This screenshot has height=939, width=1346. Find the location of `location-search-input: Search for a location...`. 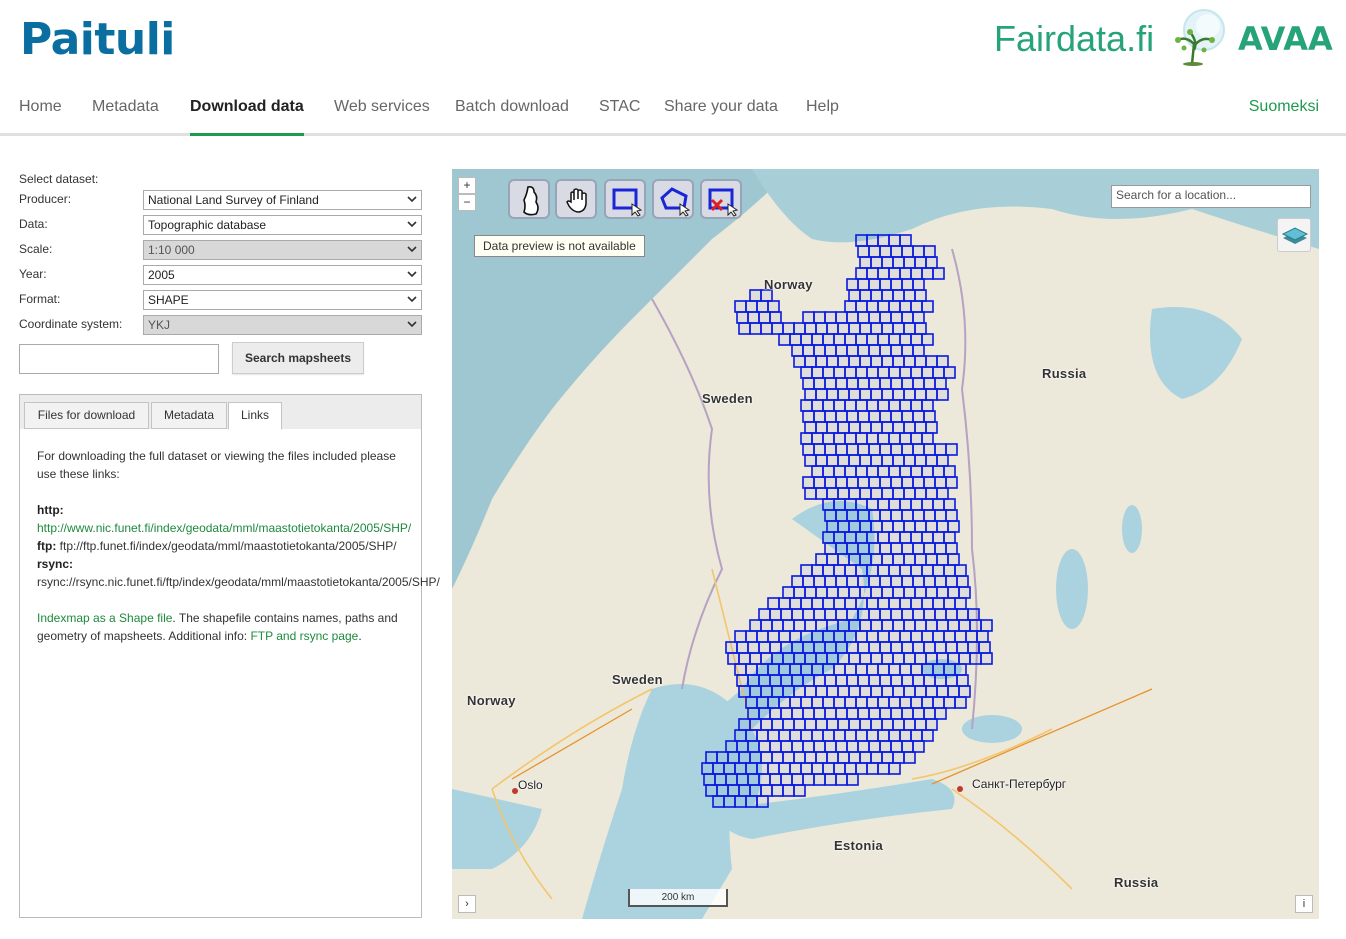

location-search-input: Search for a location... is located at coordinates (1211, 196).